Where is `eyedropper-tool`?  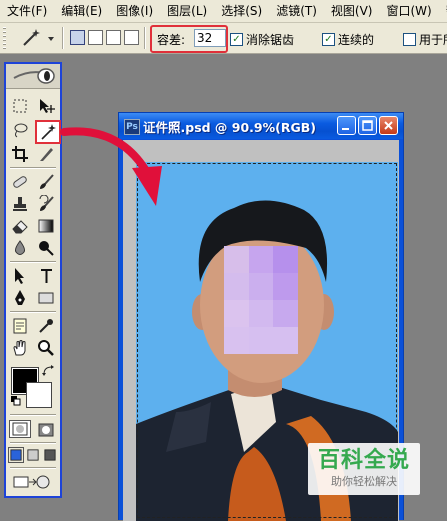 eyedropper-tool is located at coordinates (46, 326).